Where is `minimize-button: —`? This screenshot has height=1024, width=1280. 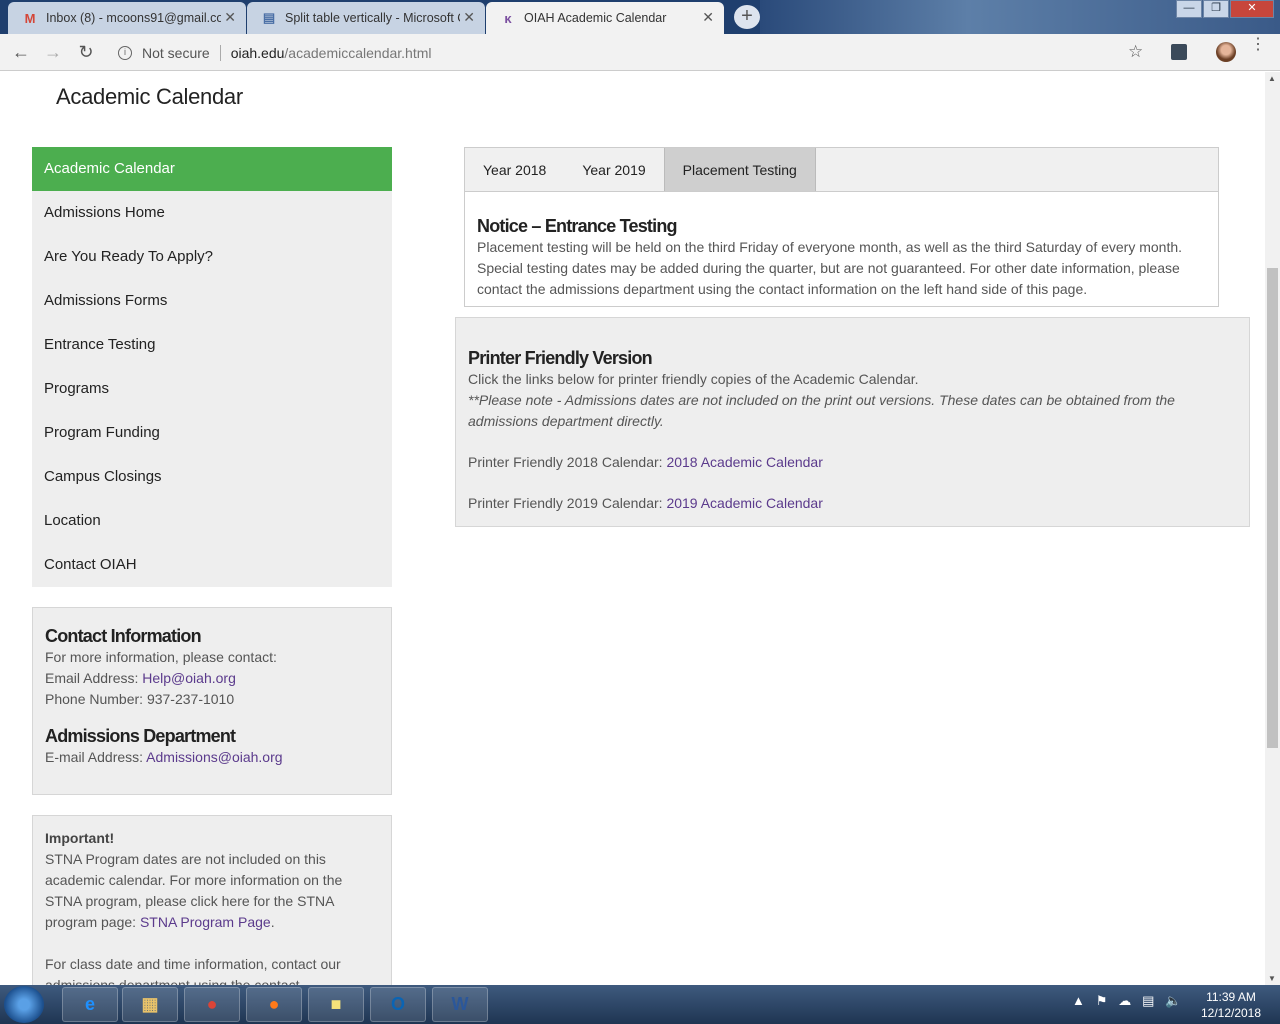
minimize-button: — is located at coordinates (1189, 9).